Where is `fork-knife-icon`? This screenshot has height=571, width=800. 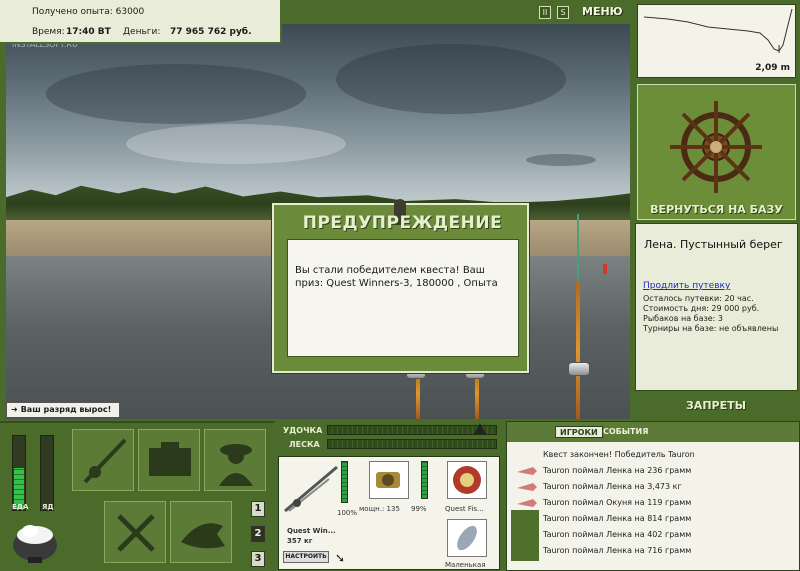 fork-knife-icon is located at coordinates (136, 533).